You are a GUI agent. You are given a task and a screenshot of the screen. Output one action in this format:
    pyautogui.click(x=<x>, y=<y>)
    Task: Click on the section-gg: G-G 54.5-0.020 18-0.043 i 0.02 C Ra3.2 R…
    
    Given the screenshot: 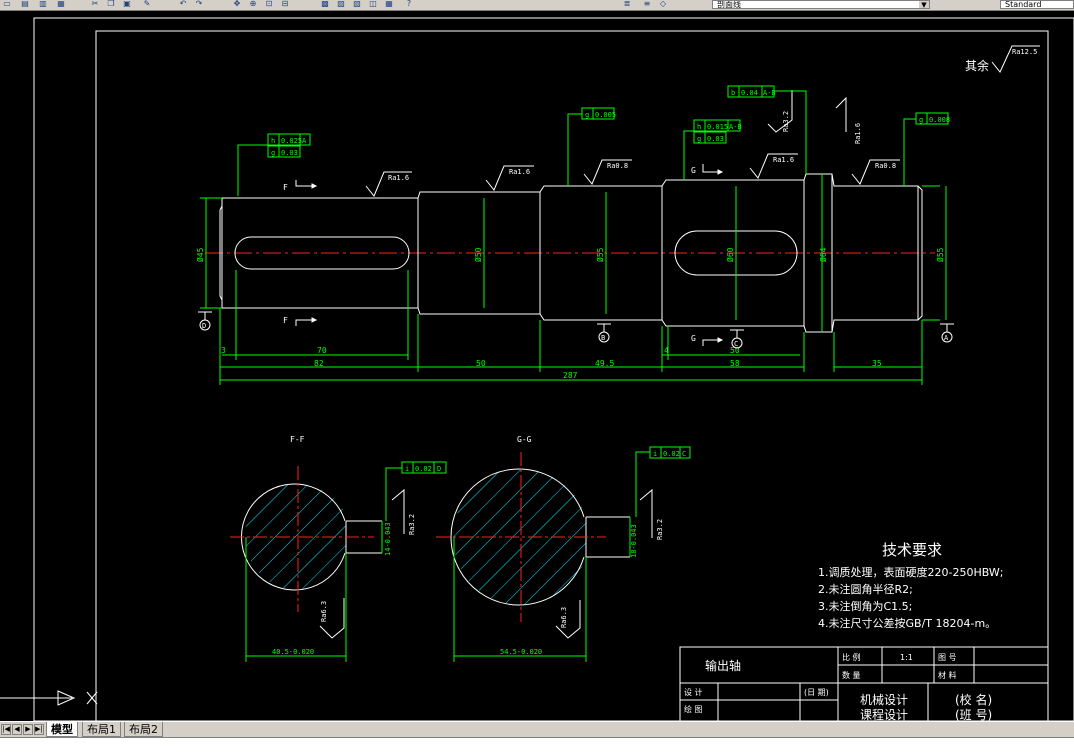 What is the action you would take?
    pyautogui.click(x=563, y=548)
    